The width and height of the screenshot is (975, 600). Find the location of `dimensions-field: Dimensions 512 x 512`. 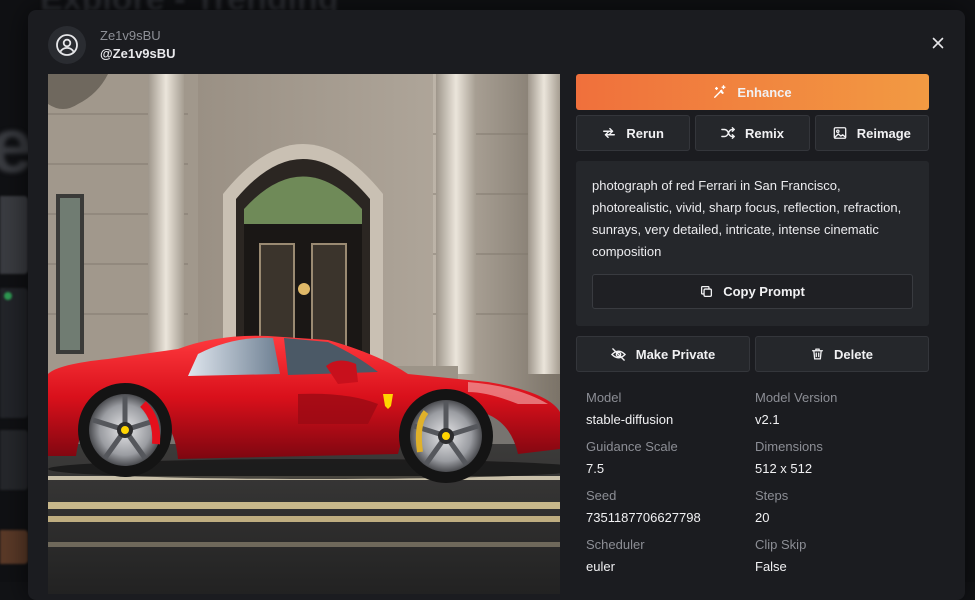

dimensions-field: Dimensions 512 x 512 is located at coordinates (839, 458).